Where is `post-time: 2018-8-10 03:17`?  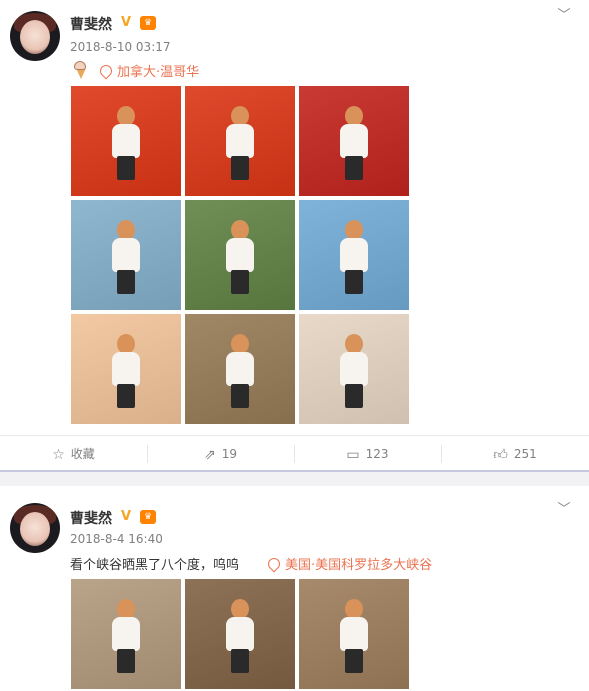 post-time: 2018-8-10 03:17 is located at coordinates (120, 47).